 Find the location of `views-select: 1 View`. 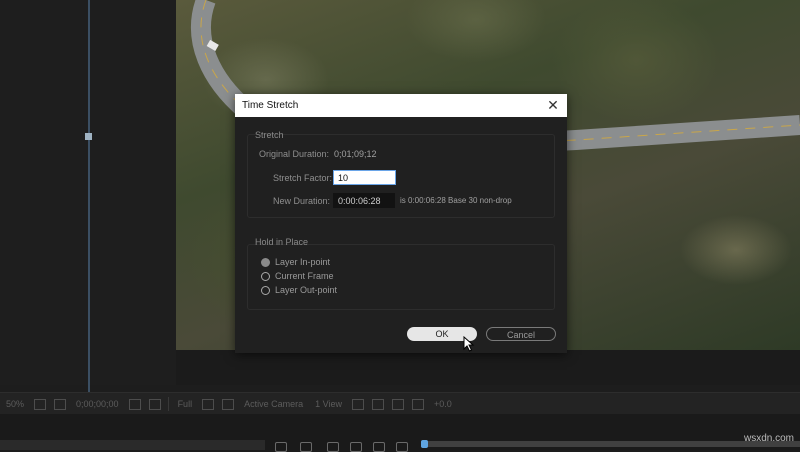

views-select: 1 View is located at coordinates (328, 404).